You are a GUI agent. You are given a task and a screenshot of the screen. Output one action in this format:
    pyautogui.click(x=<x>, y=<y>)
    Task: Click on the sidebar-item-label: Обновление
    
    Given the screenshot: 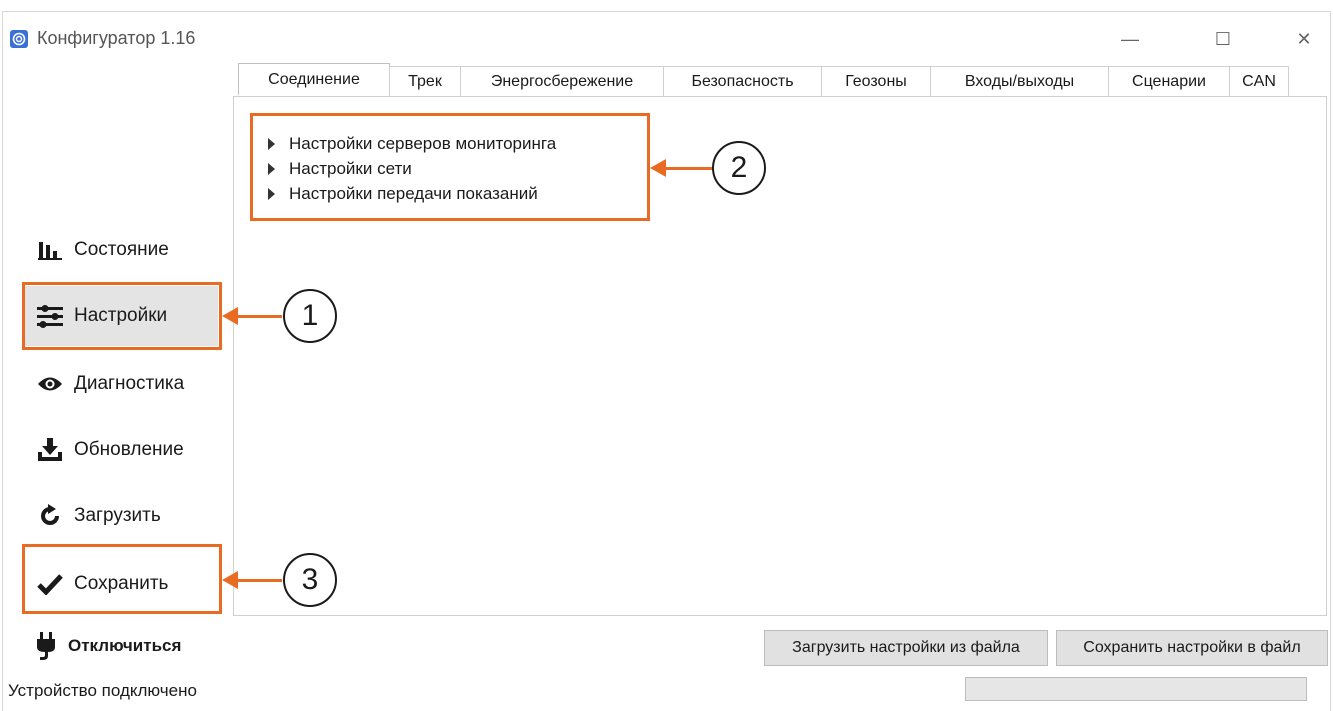 What is the action you would take?
    pyautogui.click(x=129, y=449)
    